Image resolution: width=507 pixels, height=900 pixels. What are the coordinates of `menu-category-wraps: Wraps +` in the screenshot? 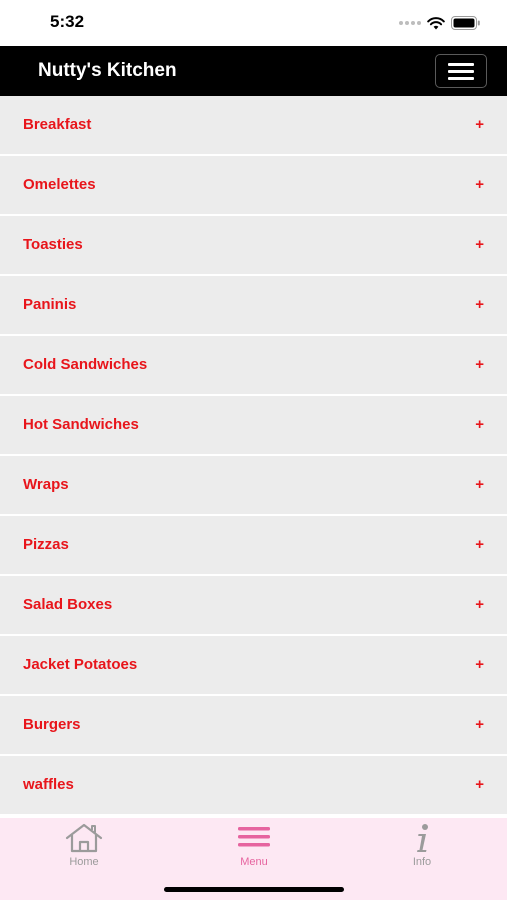 It's located at (253, 485).